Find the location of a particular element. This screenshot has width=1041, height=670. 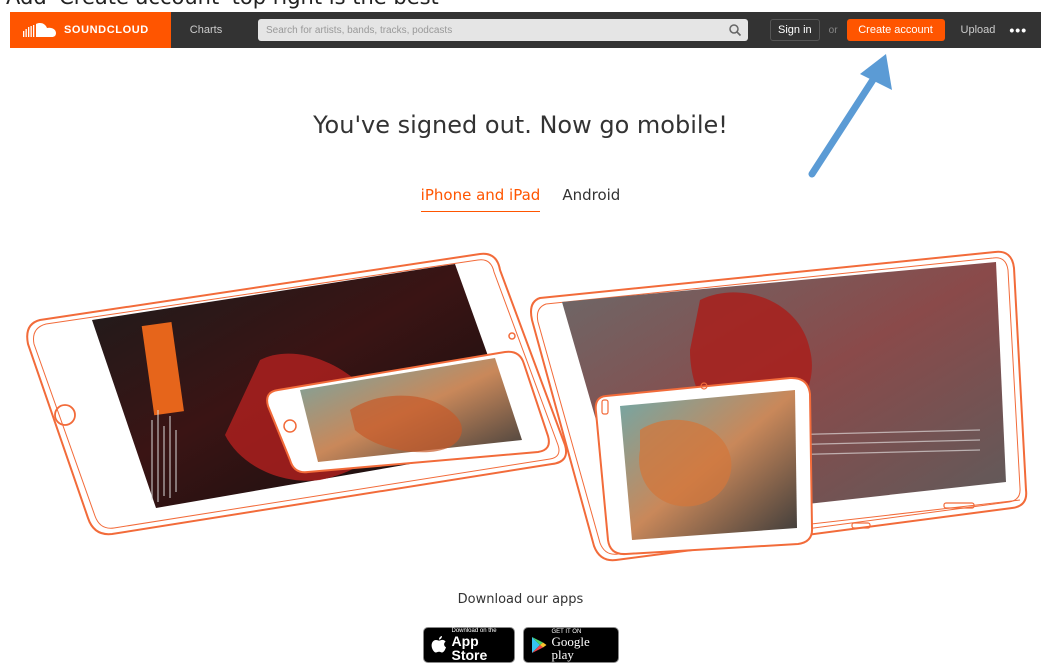

search-icon is located at coordinates (735, 30).